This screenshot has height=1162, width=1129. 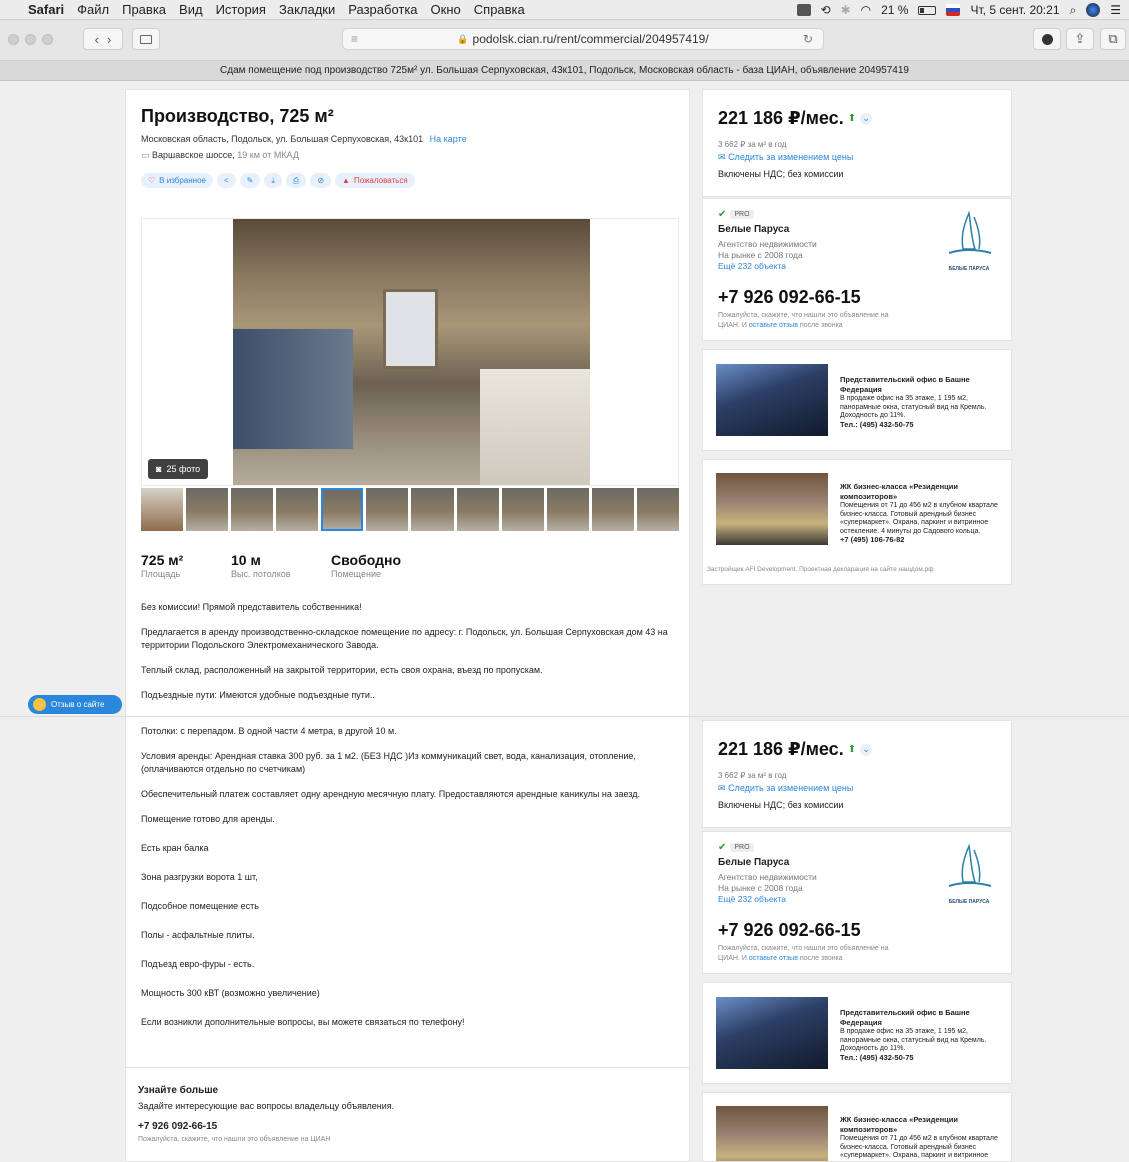 I want to click on agent-note-line: ЦИАН. И, so click(x=732, y=958).